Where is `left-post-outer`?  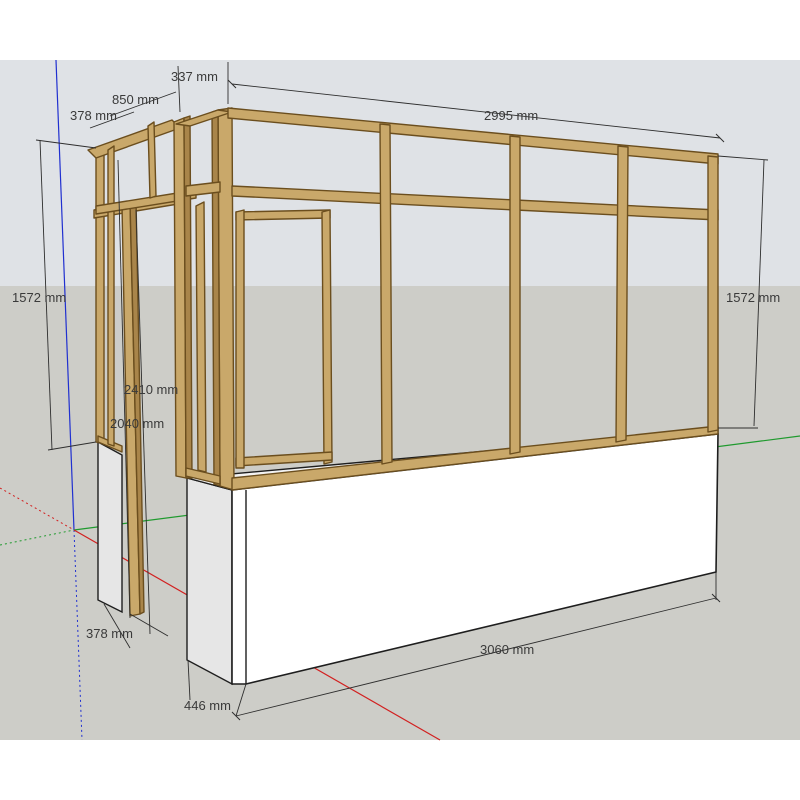
left-post-outer is located at coordinates (100, 295).